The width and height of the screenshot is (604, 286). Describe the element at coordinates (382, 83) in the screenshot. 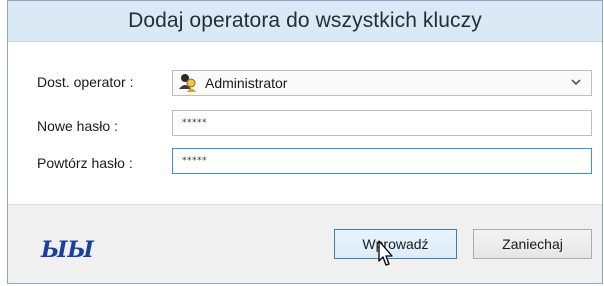

I see `operator-select: Administrator` at that location.